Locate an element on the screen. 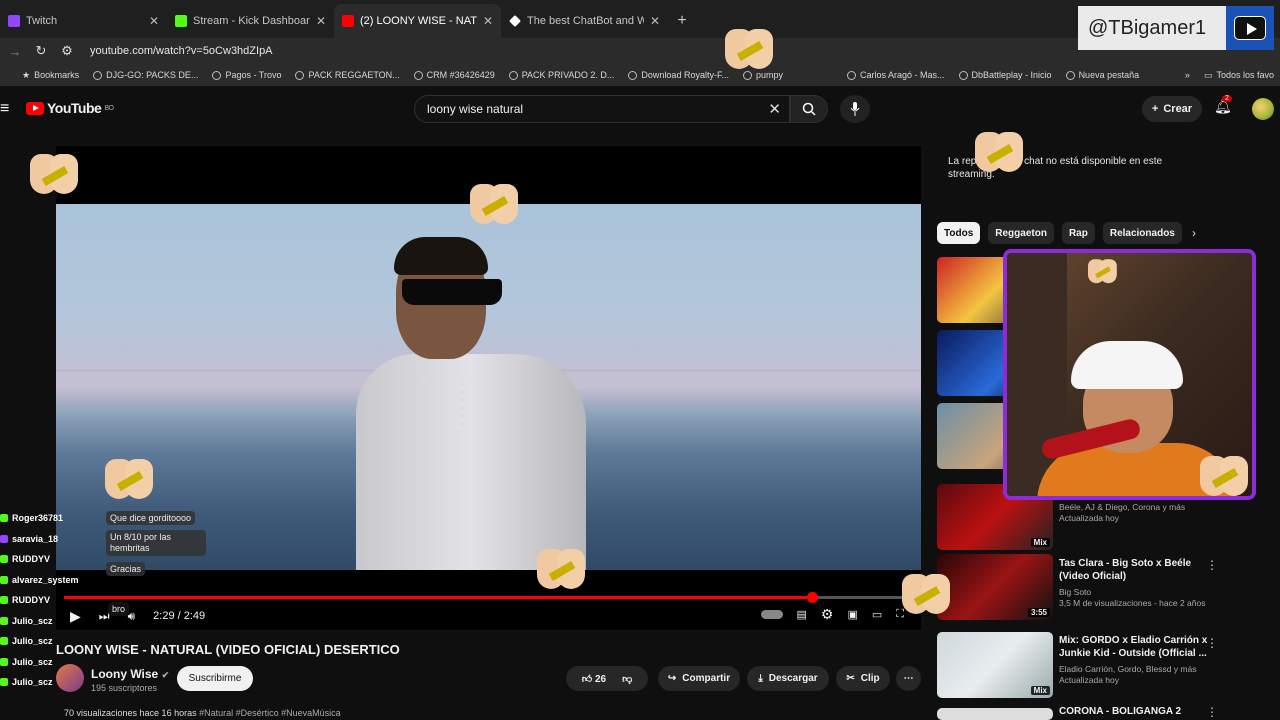 The image size is (1280, 720). dislike-button: 👎︎ is located at coordinates (627, 679).